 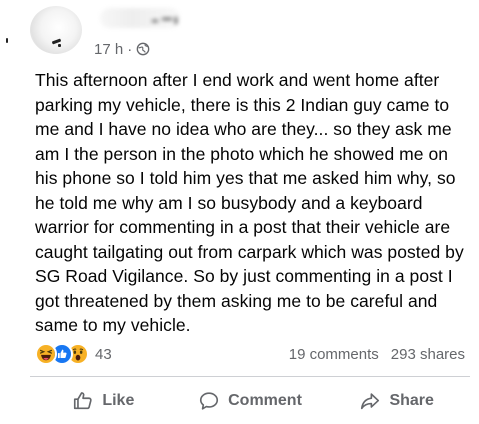 I want to click on share-button-label: Share, so click(x=411, y=400).